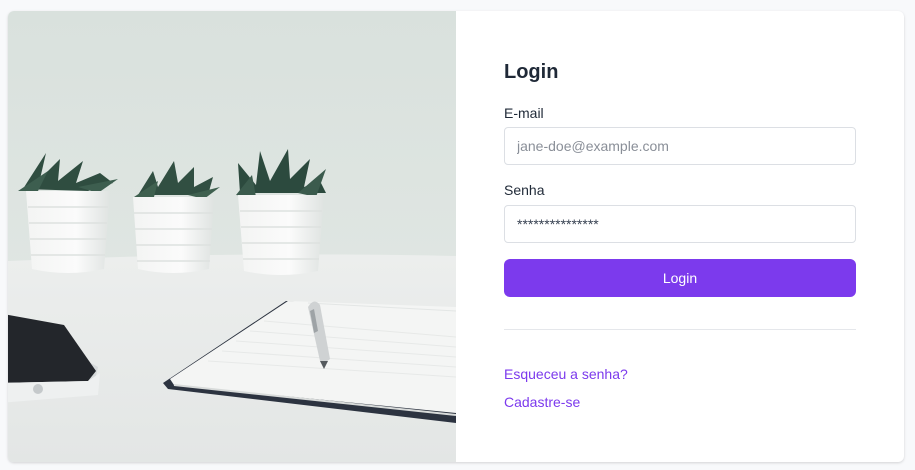 The height and width of the screenshot is (470, 915). Describe the element at coordinates (680, 224) in the screenshot. I see `password-field` at that location.